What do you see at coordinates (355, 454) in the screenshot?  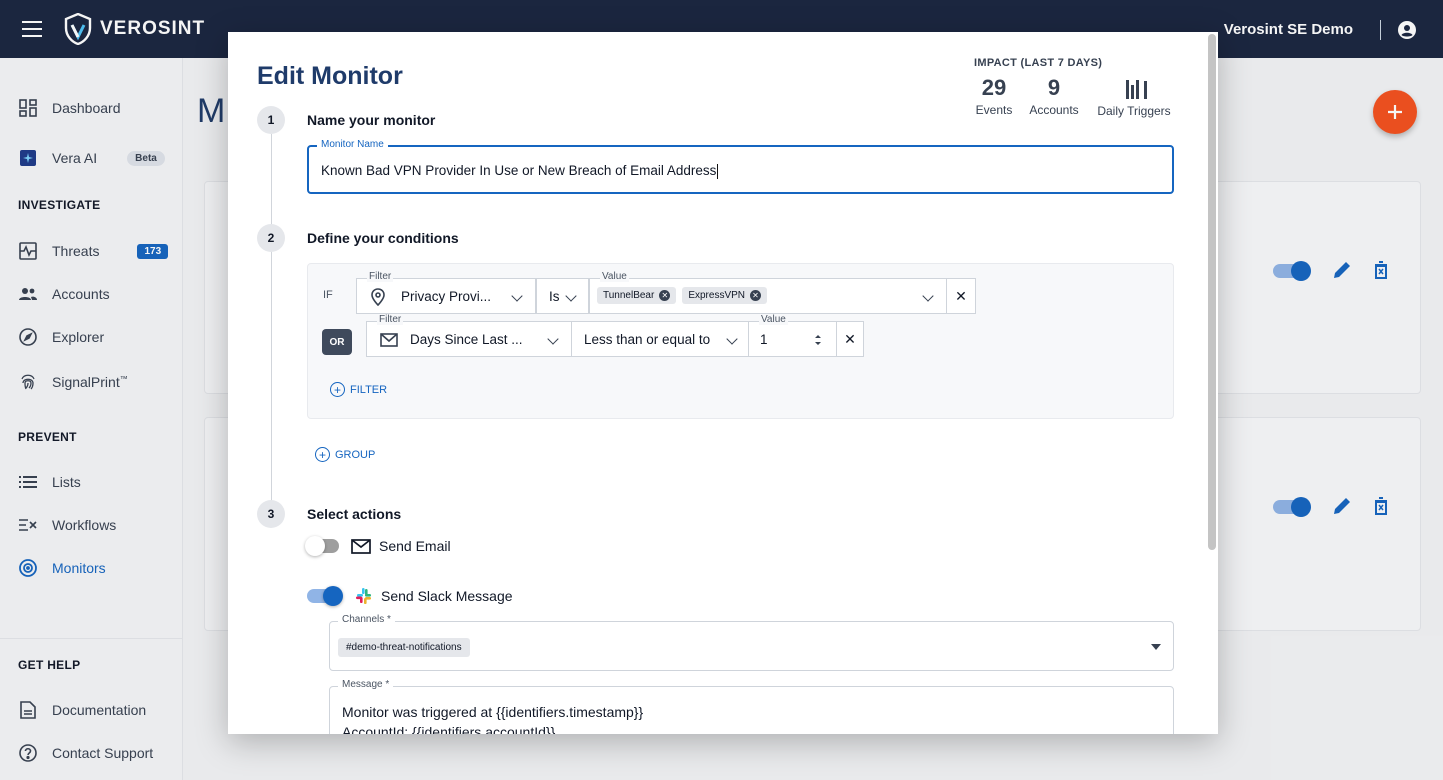 I see `add-group-label: GROUP` at bounding box center [355, 454].